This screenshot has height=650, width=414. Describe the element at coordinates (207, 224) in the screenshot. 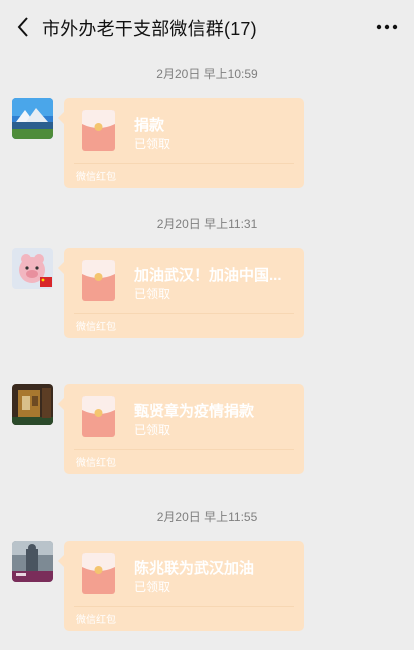

I see `message-timestamp: 2月20日 早上11:31` at that location.